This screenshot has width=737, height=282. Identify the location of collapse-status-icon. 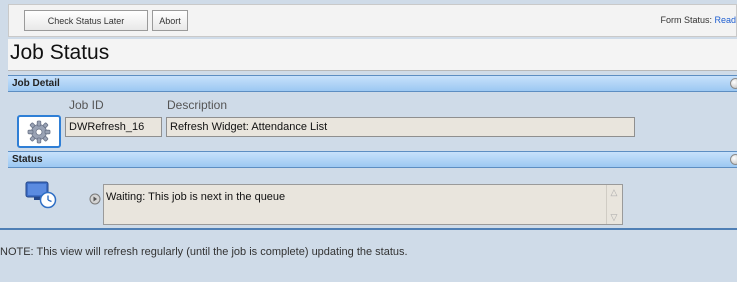
(733, 159).